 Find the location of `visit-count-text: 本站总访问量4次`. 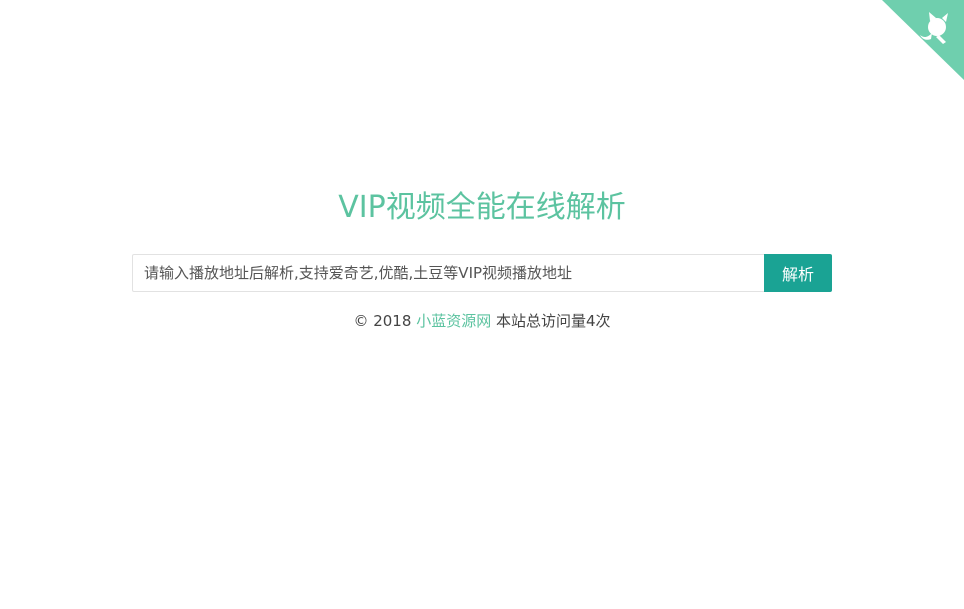

visit-count-text: 本站总访问量4次 is located at coordinates (553, 321).